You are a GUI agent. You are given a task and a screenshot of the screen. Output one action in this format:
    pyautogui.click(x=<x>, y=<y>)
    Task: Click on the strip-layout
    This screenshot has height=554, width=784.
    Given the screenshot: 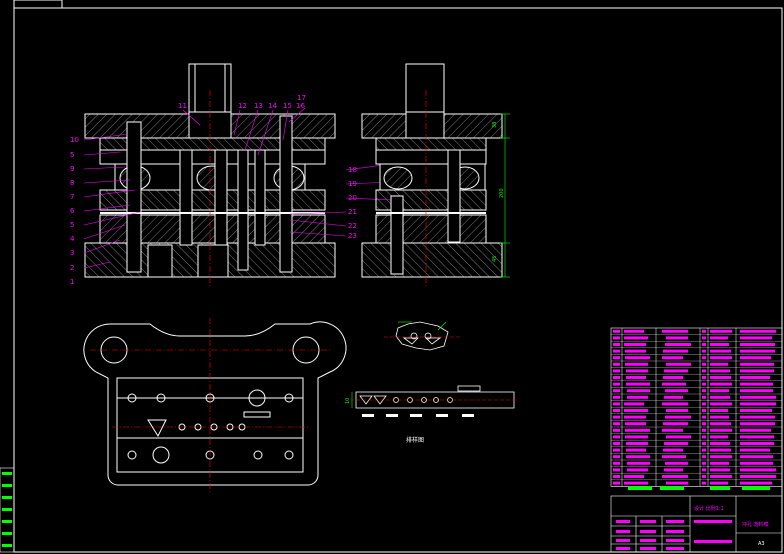 What is the action you would take?
    pyautogui.click(x=435, y=397)
    